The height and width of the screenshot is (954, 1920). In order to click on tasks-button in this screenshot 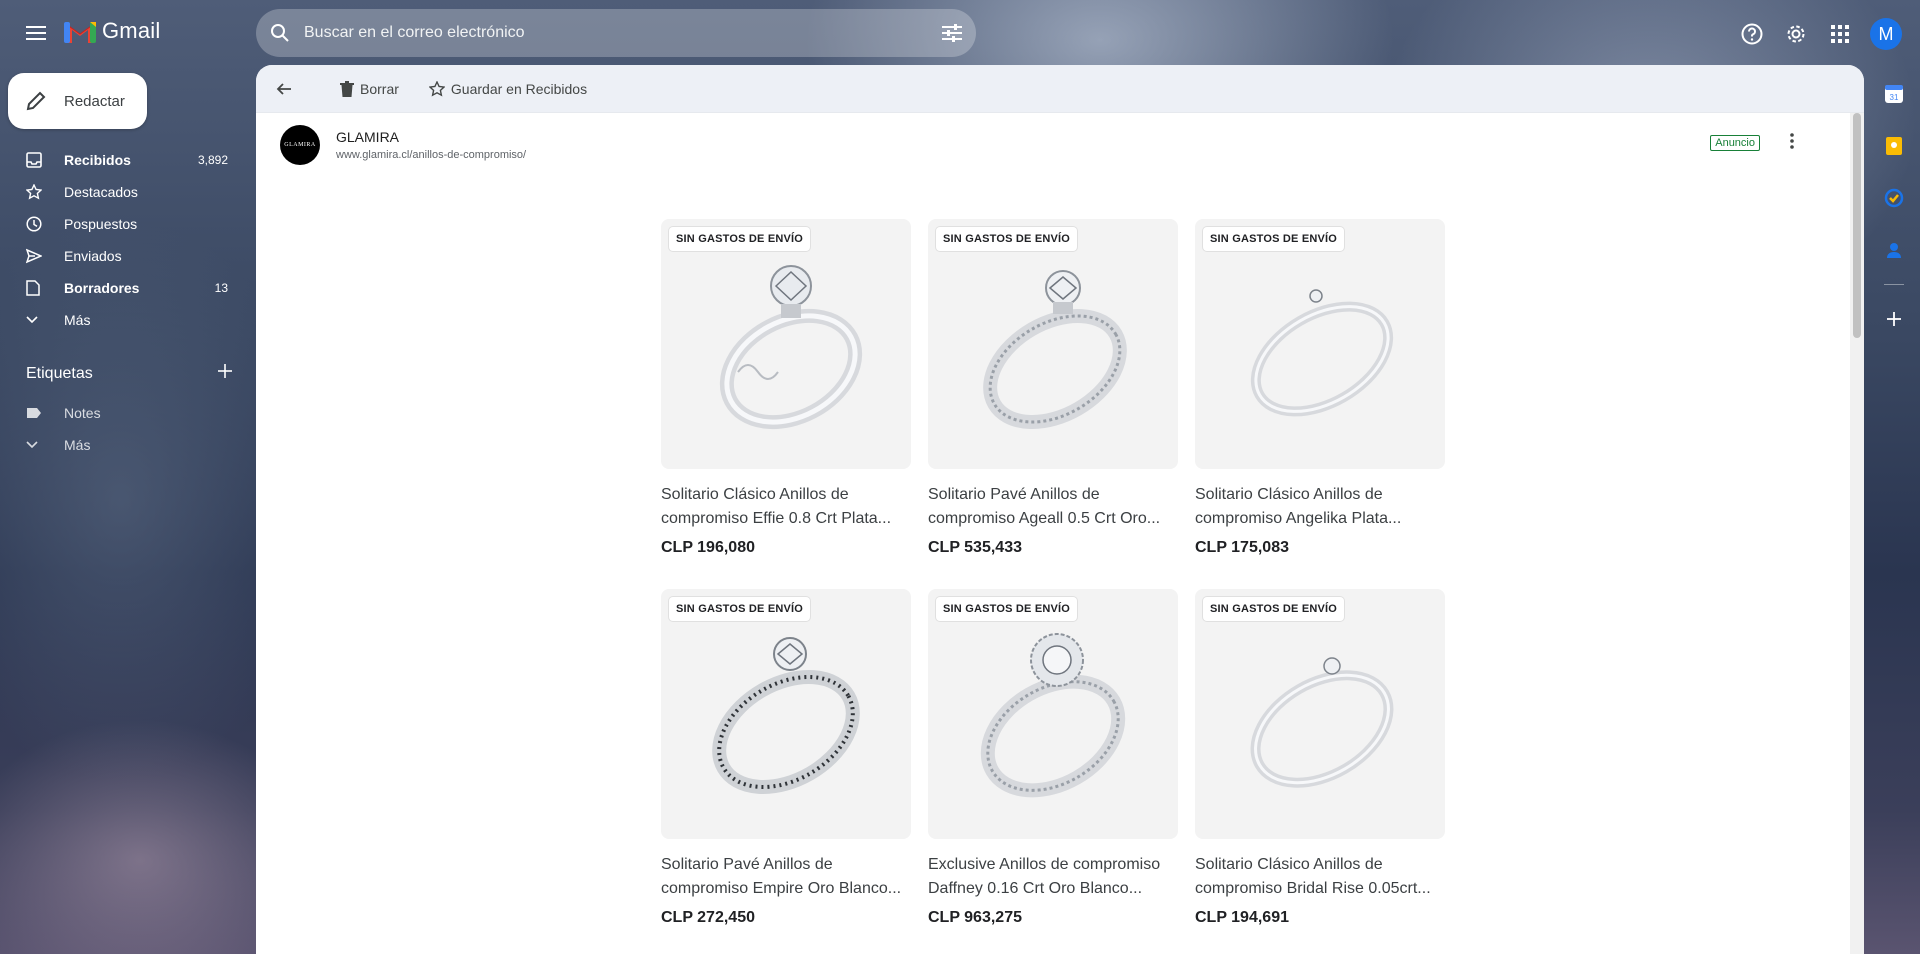, I will do `click(1894, 198)`.